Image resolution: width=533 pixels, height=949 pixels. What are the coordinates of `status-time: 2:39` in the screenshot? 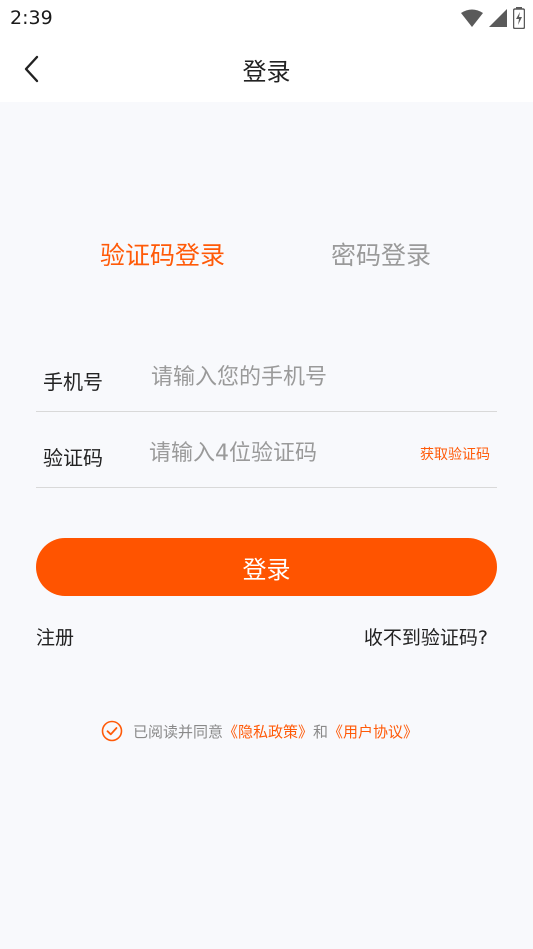 It's located at (31, 18).